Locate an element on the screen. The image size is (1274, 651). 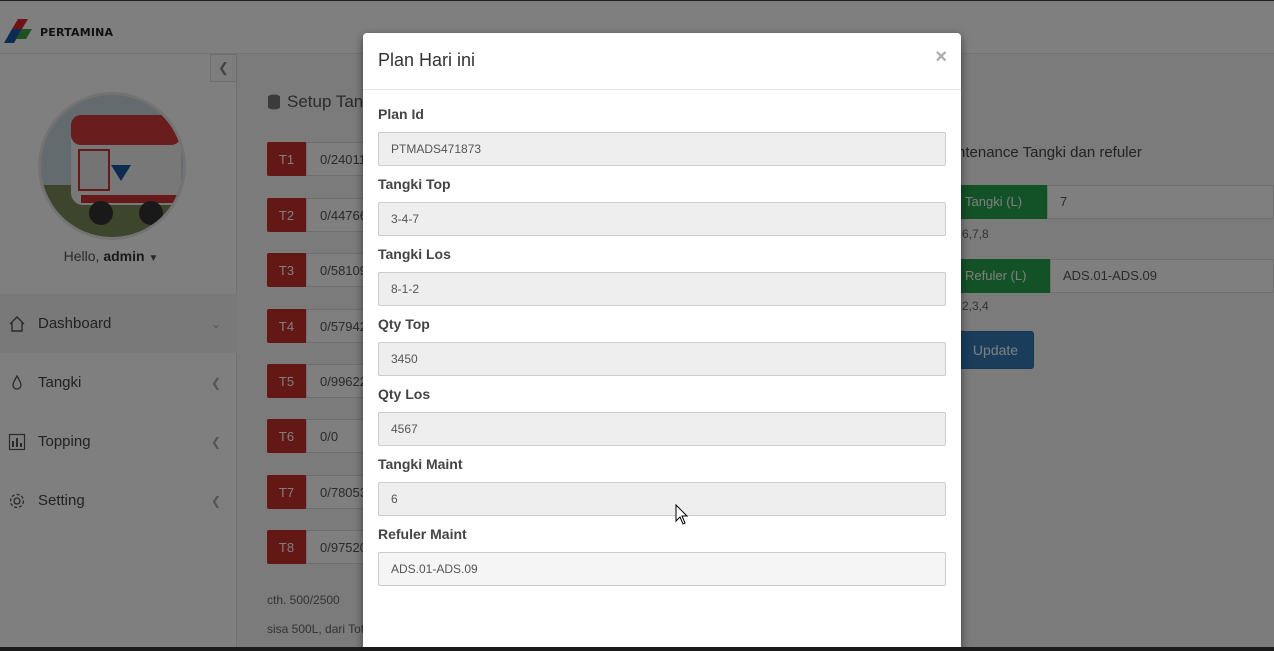
tangki-top-field is located at coordinates (662, 219).